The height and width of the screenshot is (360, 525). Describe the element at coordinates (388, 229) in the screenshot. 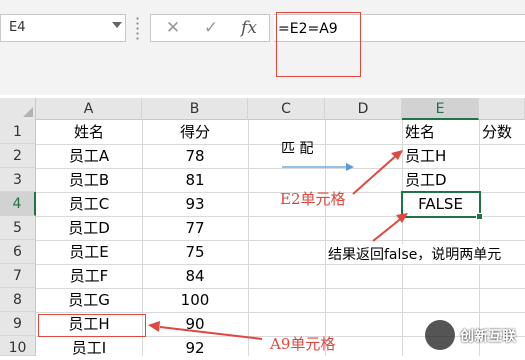

I see `result-arrow-line` at that location.